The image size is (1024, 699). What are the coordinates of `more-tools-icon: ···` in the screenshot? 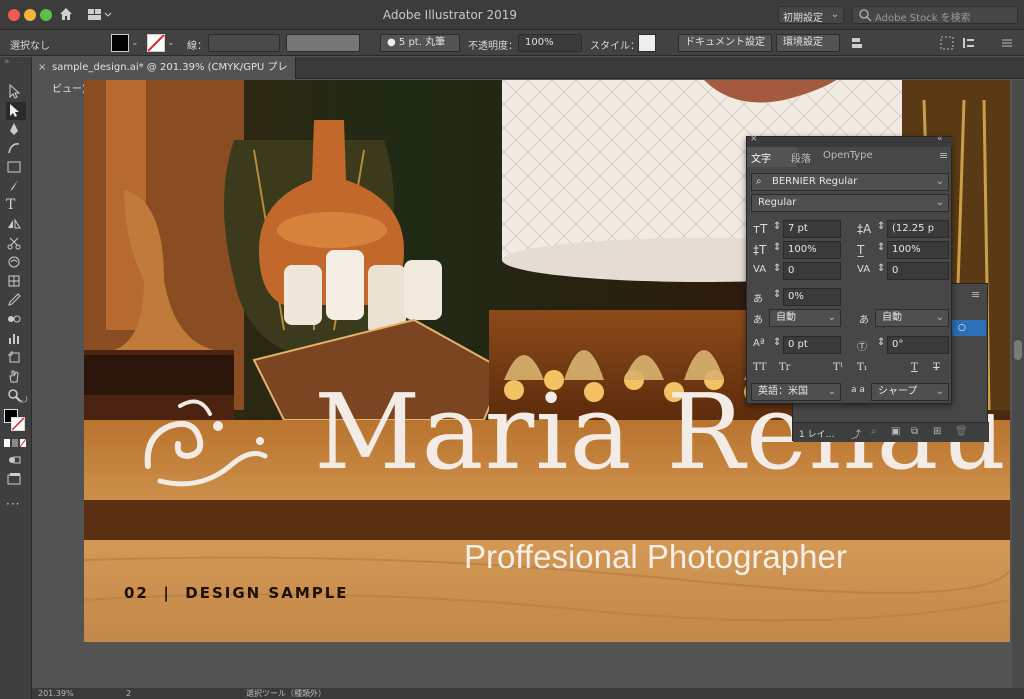 It's located at (16, 506).